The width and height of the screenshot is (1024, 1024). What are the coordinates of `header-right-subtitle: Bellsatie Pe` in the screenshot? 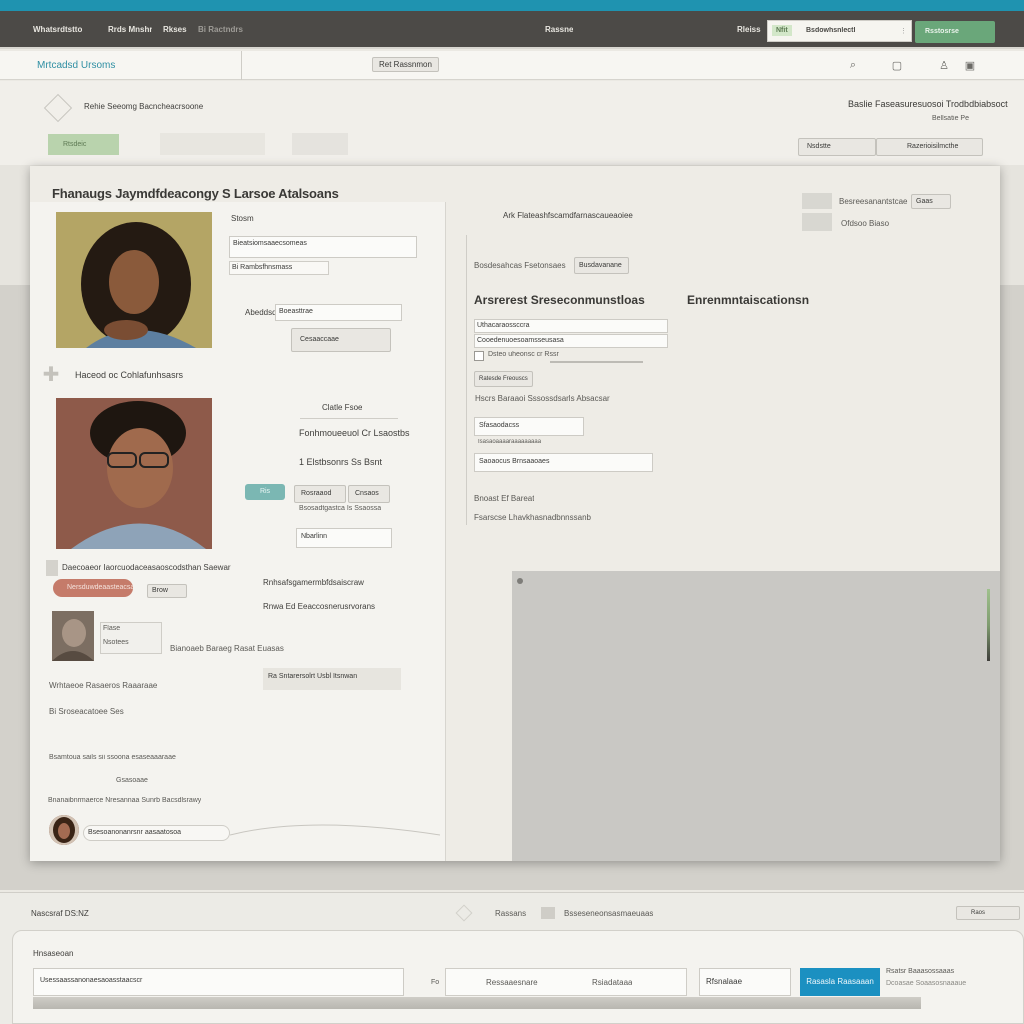 It's located at (950, 118).